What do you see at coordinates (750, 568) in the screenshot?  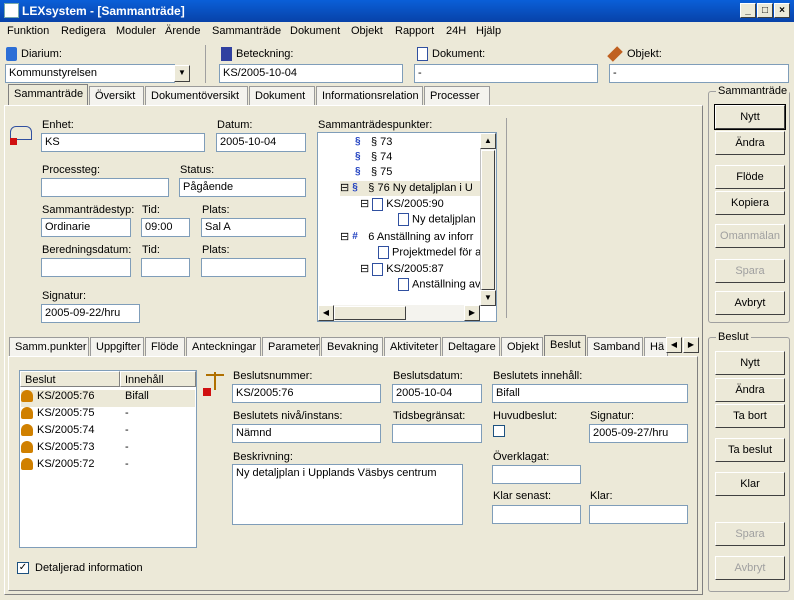 I see `beslut-avbryt-button: Avbryt` at bounding box center [750, 568].